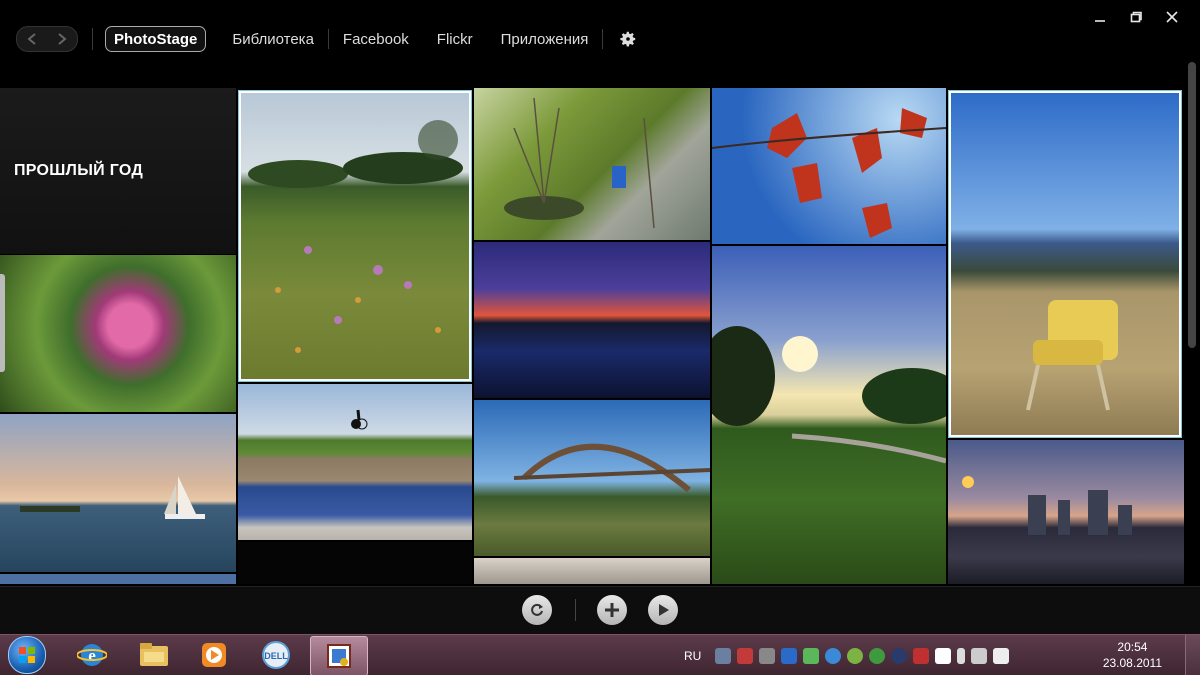 This screenshot has height=675, width=1200. I want to click on system-tray: RU, so click(847, 655).